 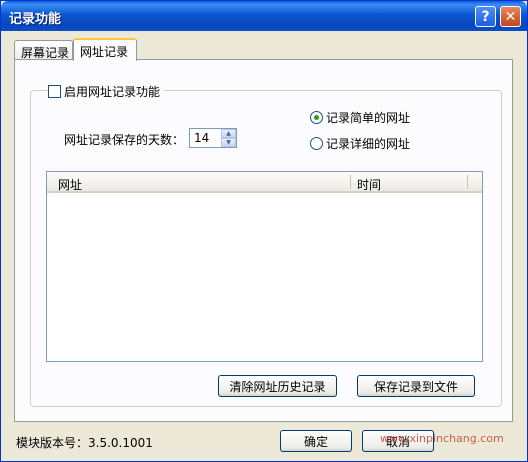 I want to click on help-icon: ?, so click(x=485, y=16).